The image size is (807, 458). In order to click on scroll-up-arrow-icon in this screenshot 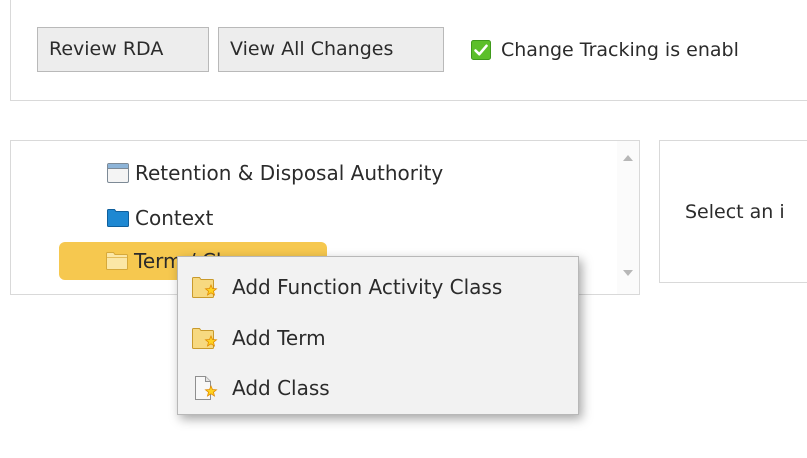, I will do `click(628, 158)`.